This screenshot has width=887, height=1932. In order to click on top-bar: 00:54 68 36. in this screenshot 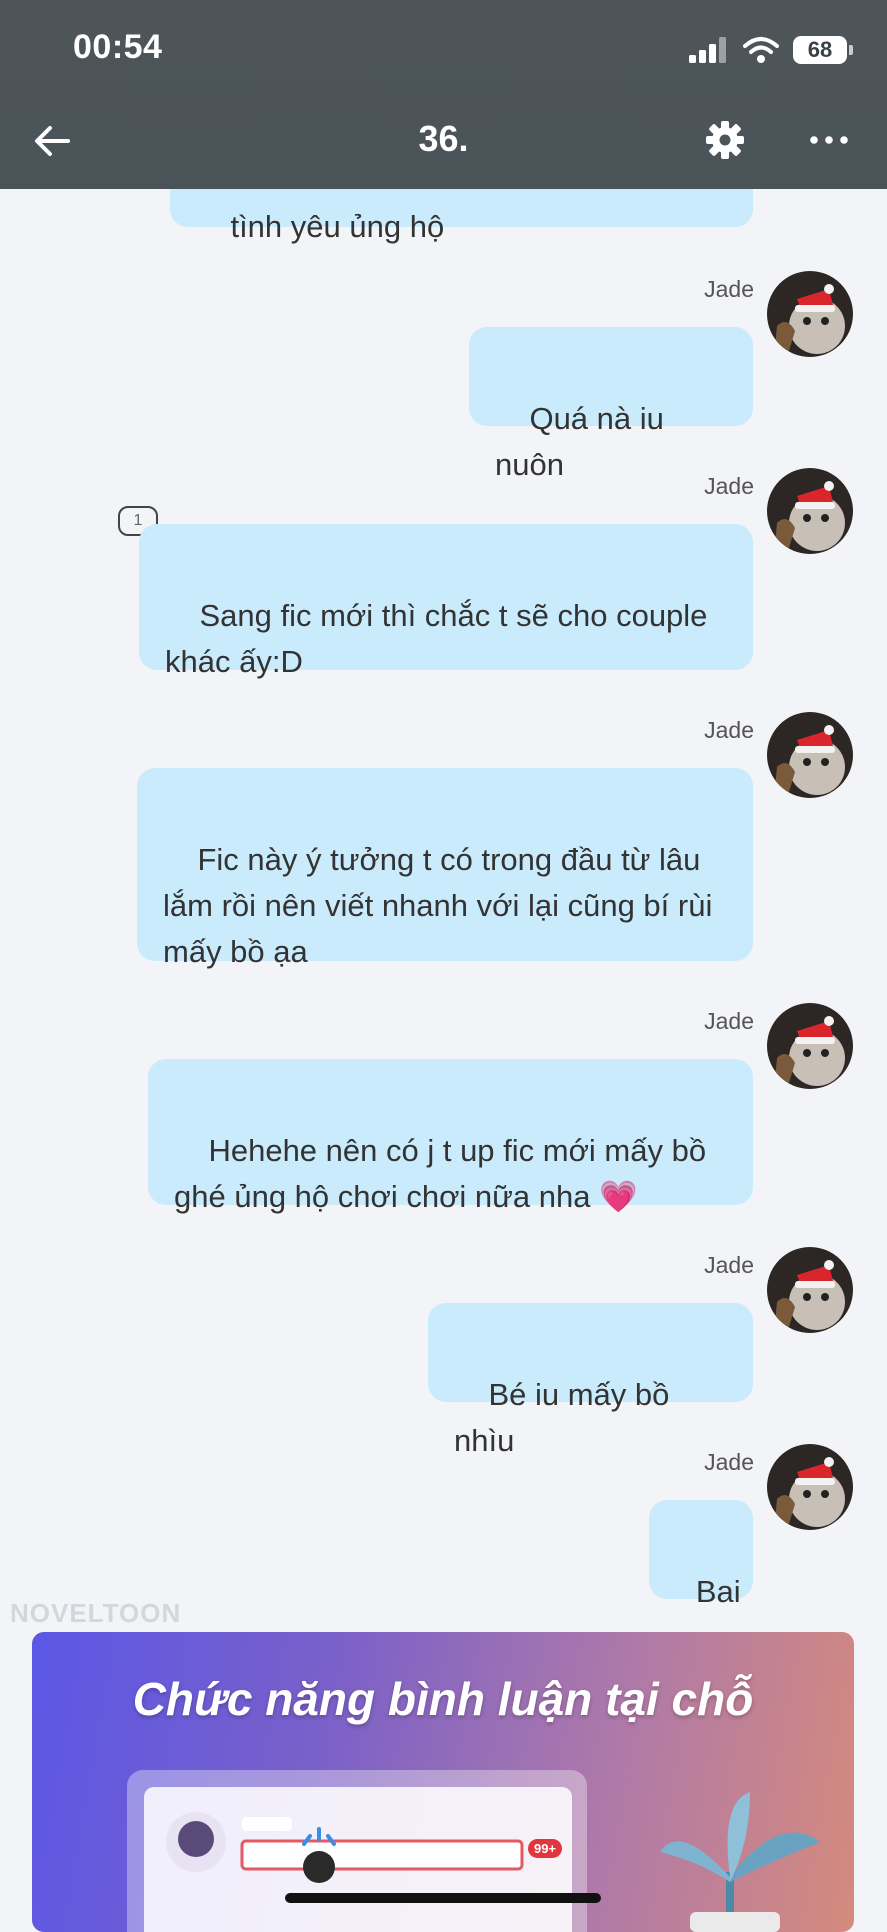, I will do `click(443, 94)`.